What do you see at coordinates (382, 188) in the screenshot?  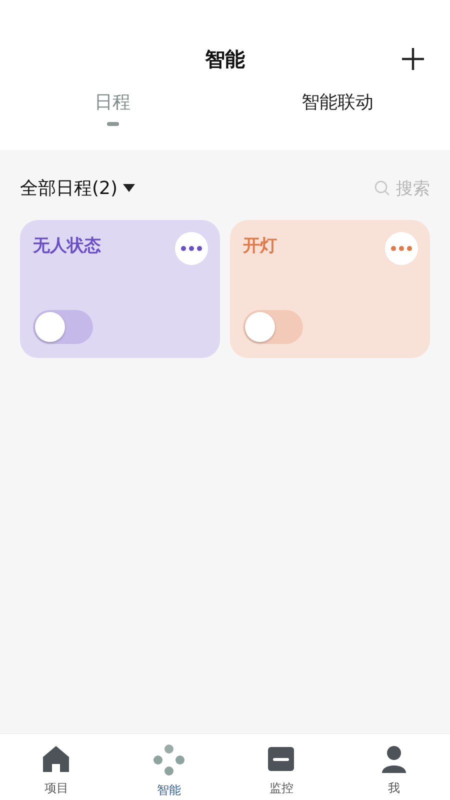 I see `search-icon` at bounding box center [382, 188].